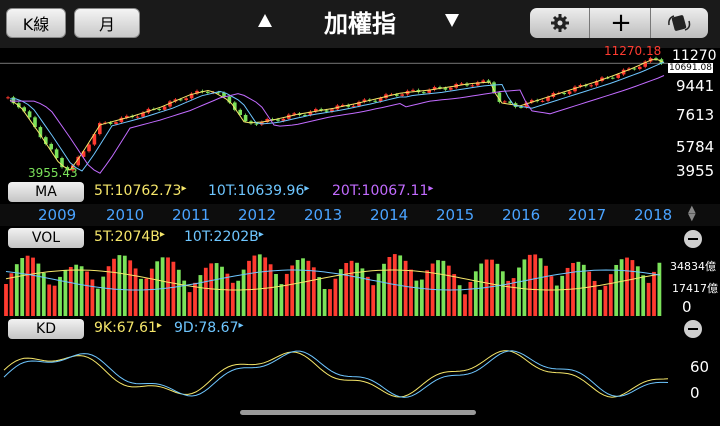  What do you see at coordinates (46, 329) in the screenshot?
I see `kd-indicator-tag: KD` at bounding box center [46, 329].